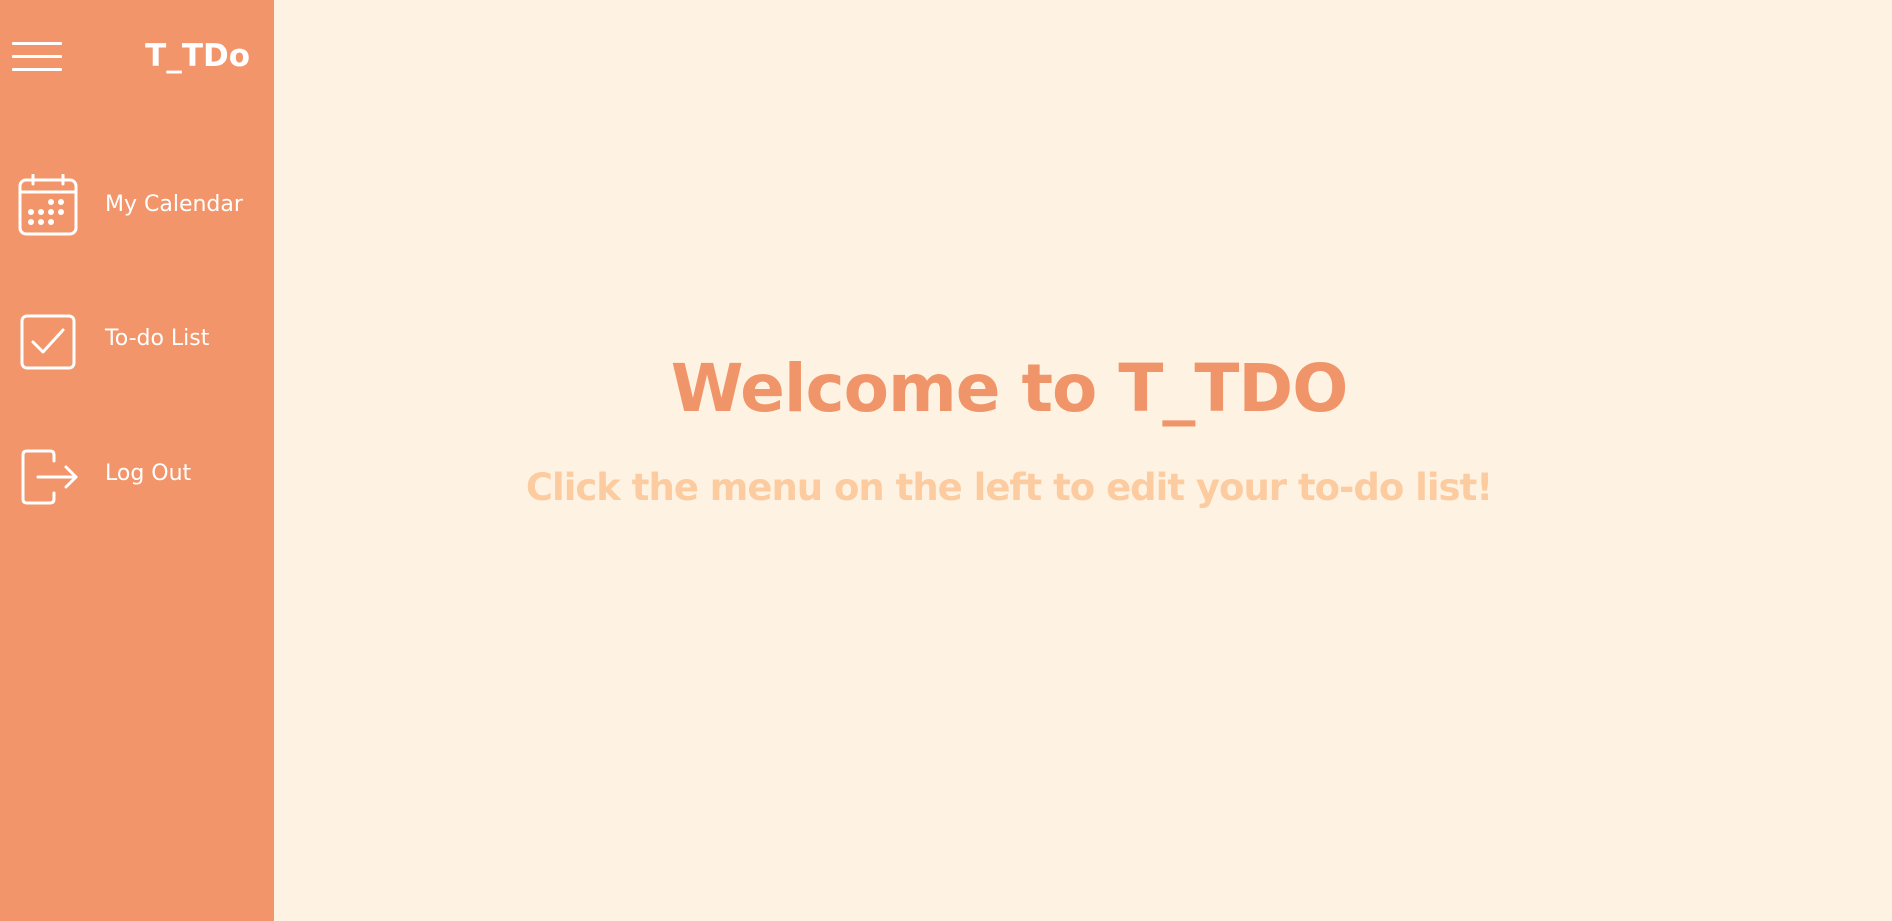 This screenshot has height=921, width=1892. I want to click on sidebar-item-log-out: Log Out, so click(137, 473).